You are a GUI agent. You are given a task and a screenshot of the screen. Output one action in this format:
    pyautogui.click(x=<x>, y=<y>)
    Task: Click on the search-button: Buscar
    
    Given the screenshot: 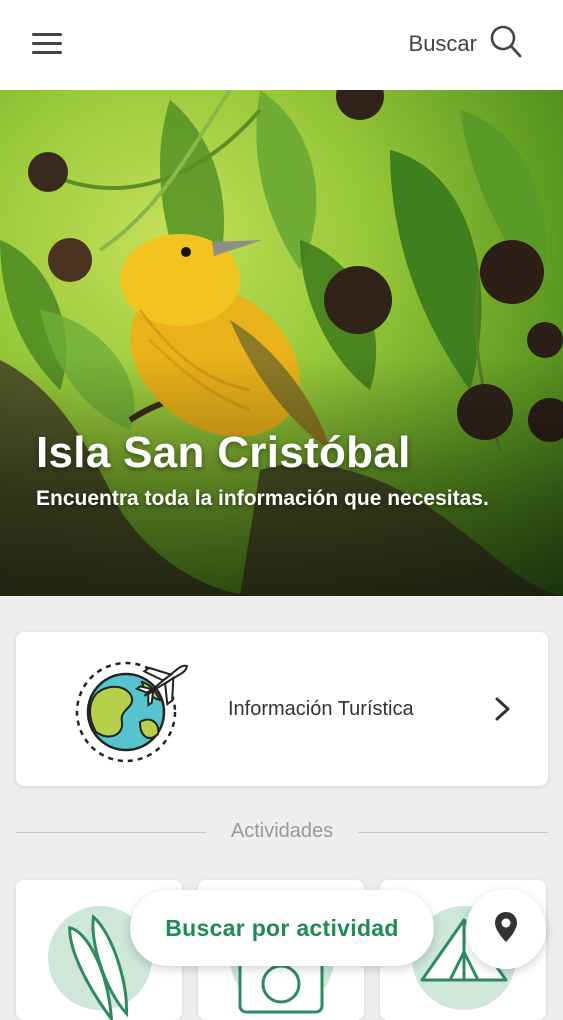 What is the action you would take?
    pyautogui.click(x=466, y=44)
    